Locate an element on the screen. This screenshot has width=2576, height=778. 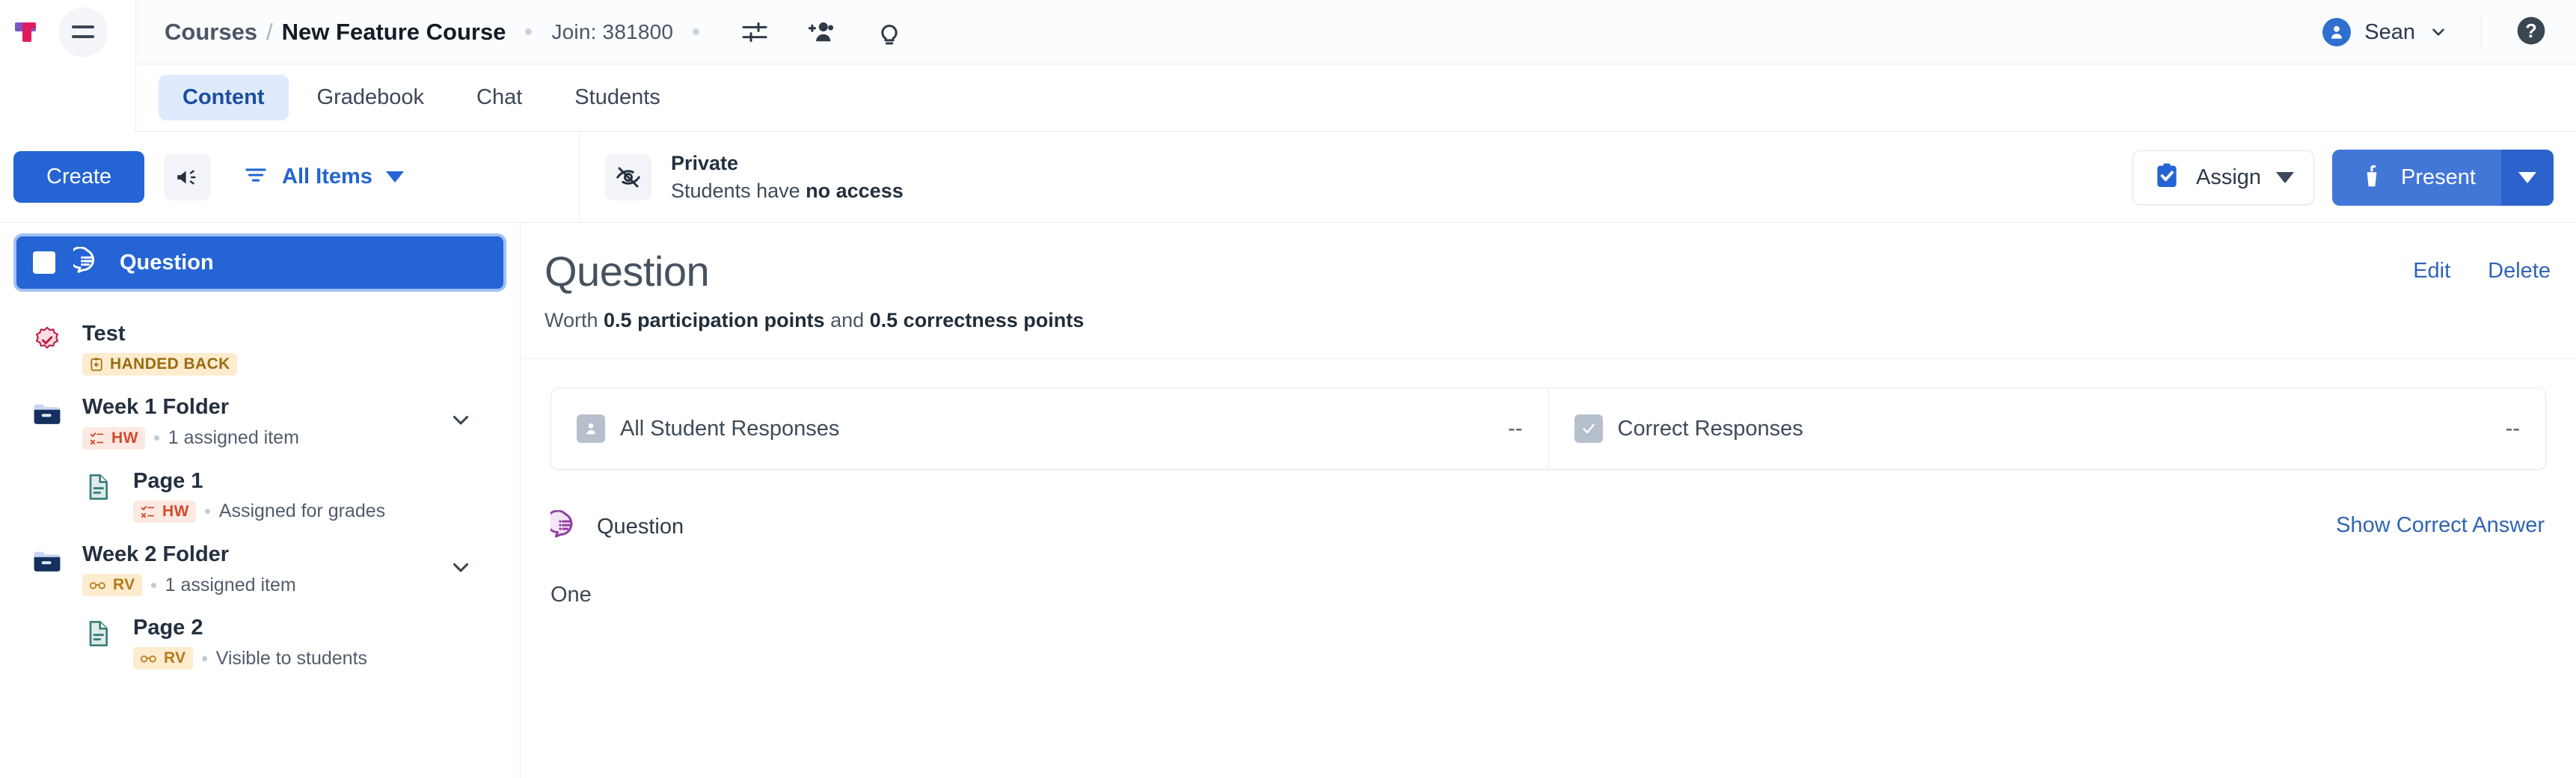
present-dropdown-button is located at coordinates (2527, 178).